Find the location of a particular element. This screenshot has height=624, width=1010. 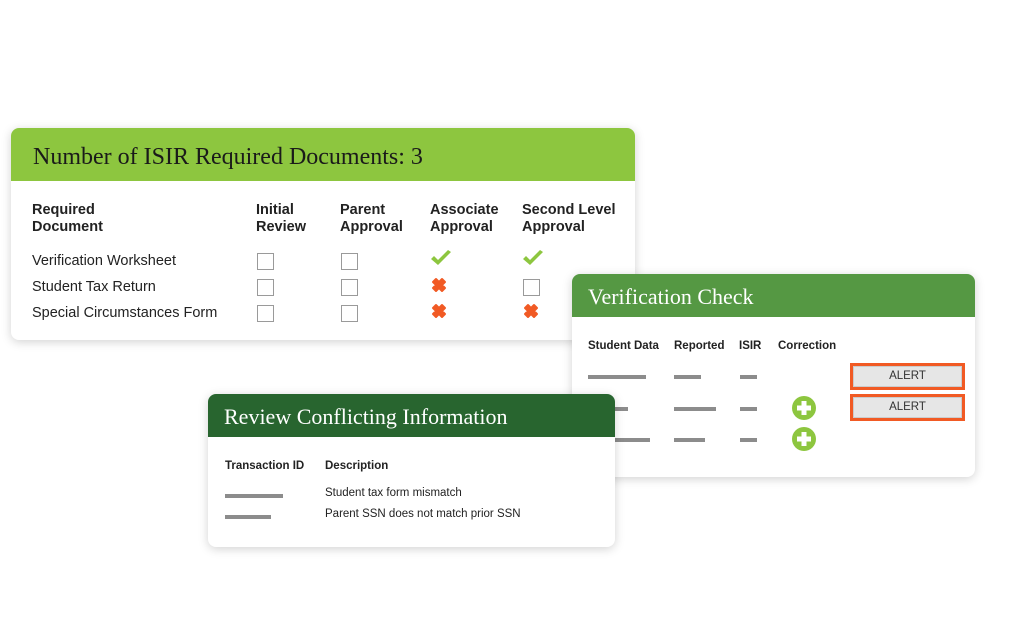

column-header-second-level-approval: Second Level Approval is located at coordinates (569, 218).